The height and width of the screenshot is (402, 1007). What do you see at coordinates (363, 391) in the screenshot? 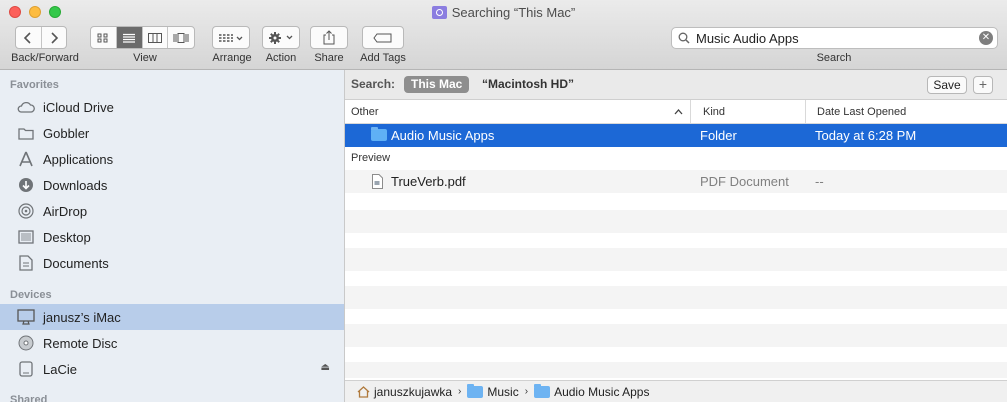
I see `home-icon` at bounding box center [363, 391].